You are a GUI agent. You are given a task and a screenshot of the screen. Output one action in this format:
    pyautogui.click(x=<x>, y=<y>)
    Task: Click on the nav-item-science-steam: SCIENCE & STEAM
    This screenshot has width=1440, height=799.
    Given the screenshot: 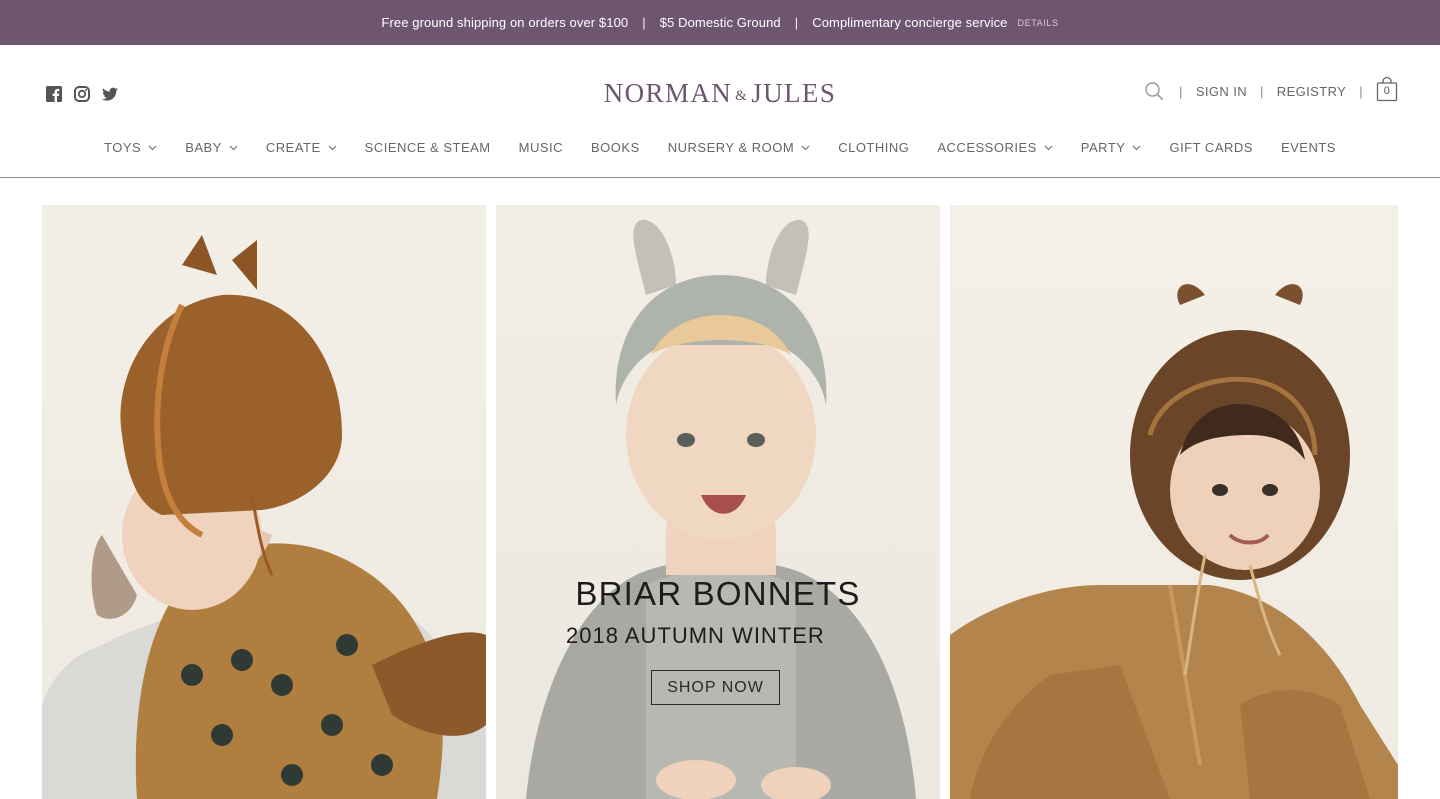 What is the action you would take?
    pyautogui.click(x=428, y=147)
    